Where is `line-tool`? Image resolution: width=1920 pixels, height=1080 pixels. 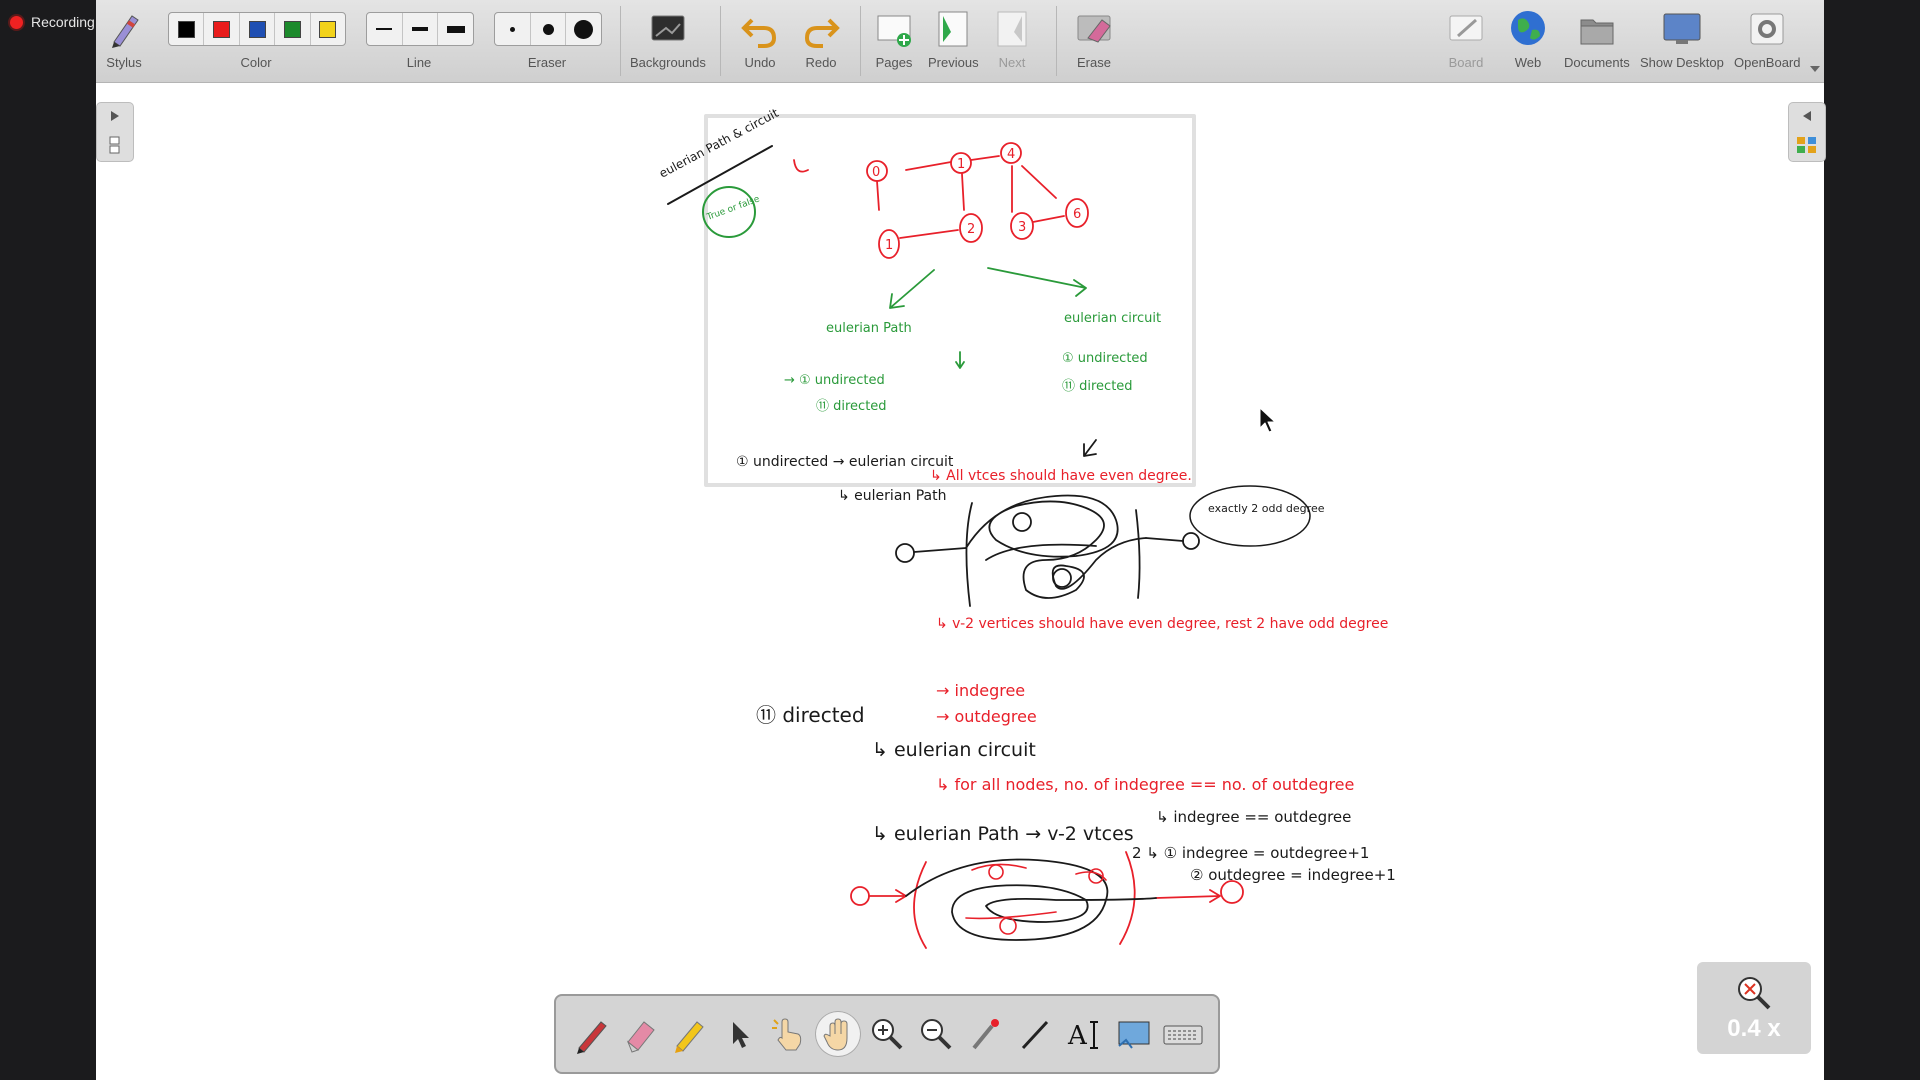
line-tool is located at coordinates (1035, 1034).